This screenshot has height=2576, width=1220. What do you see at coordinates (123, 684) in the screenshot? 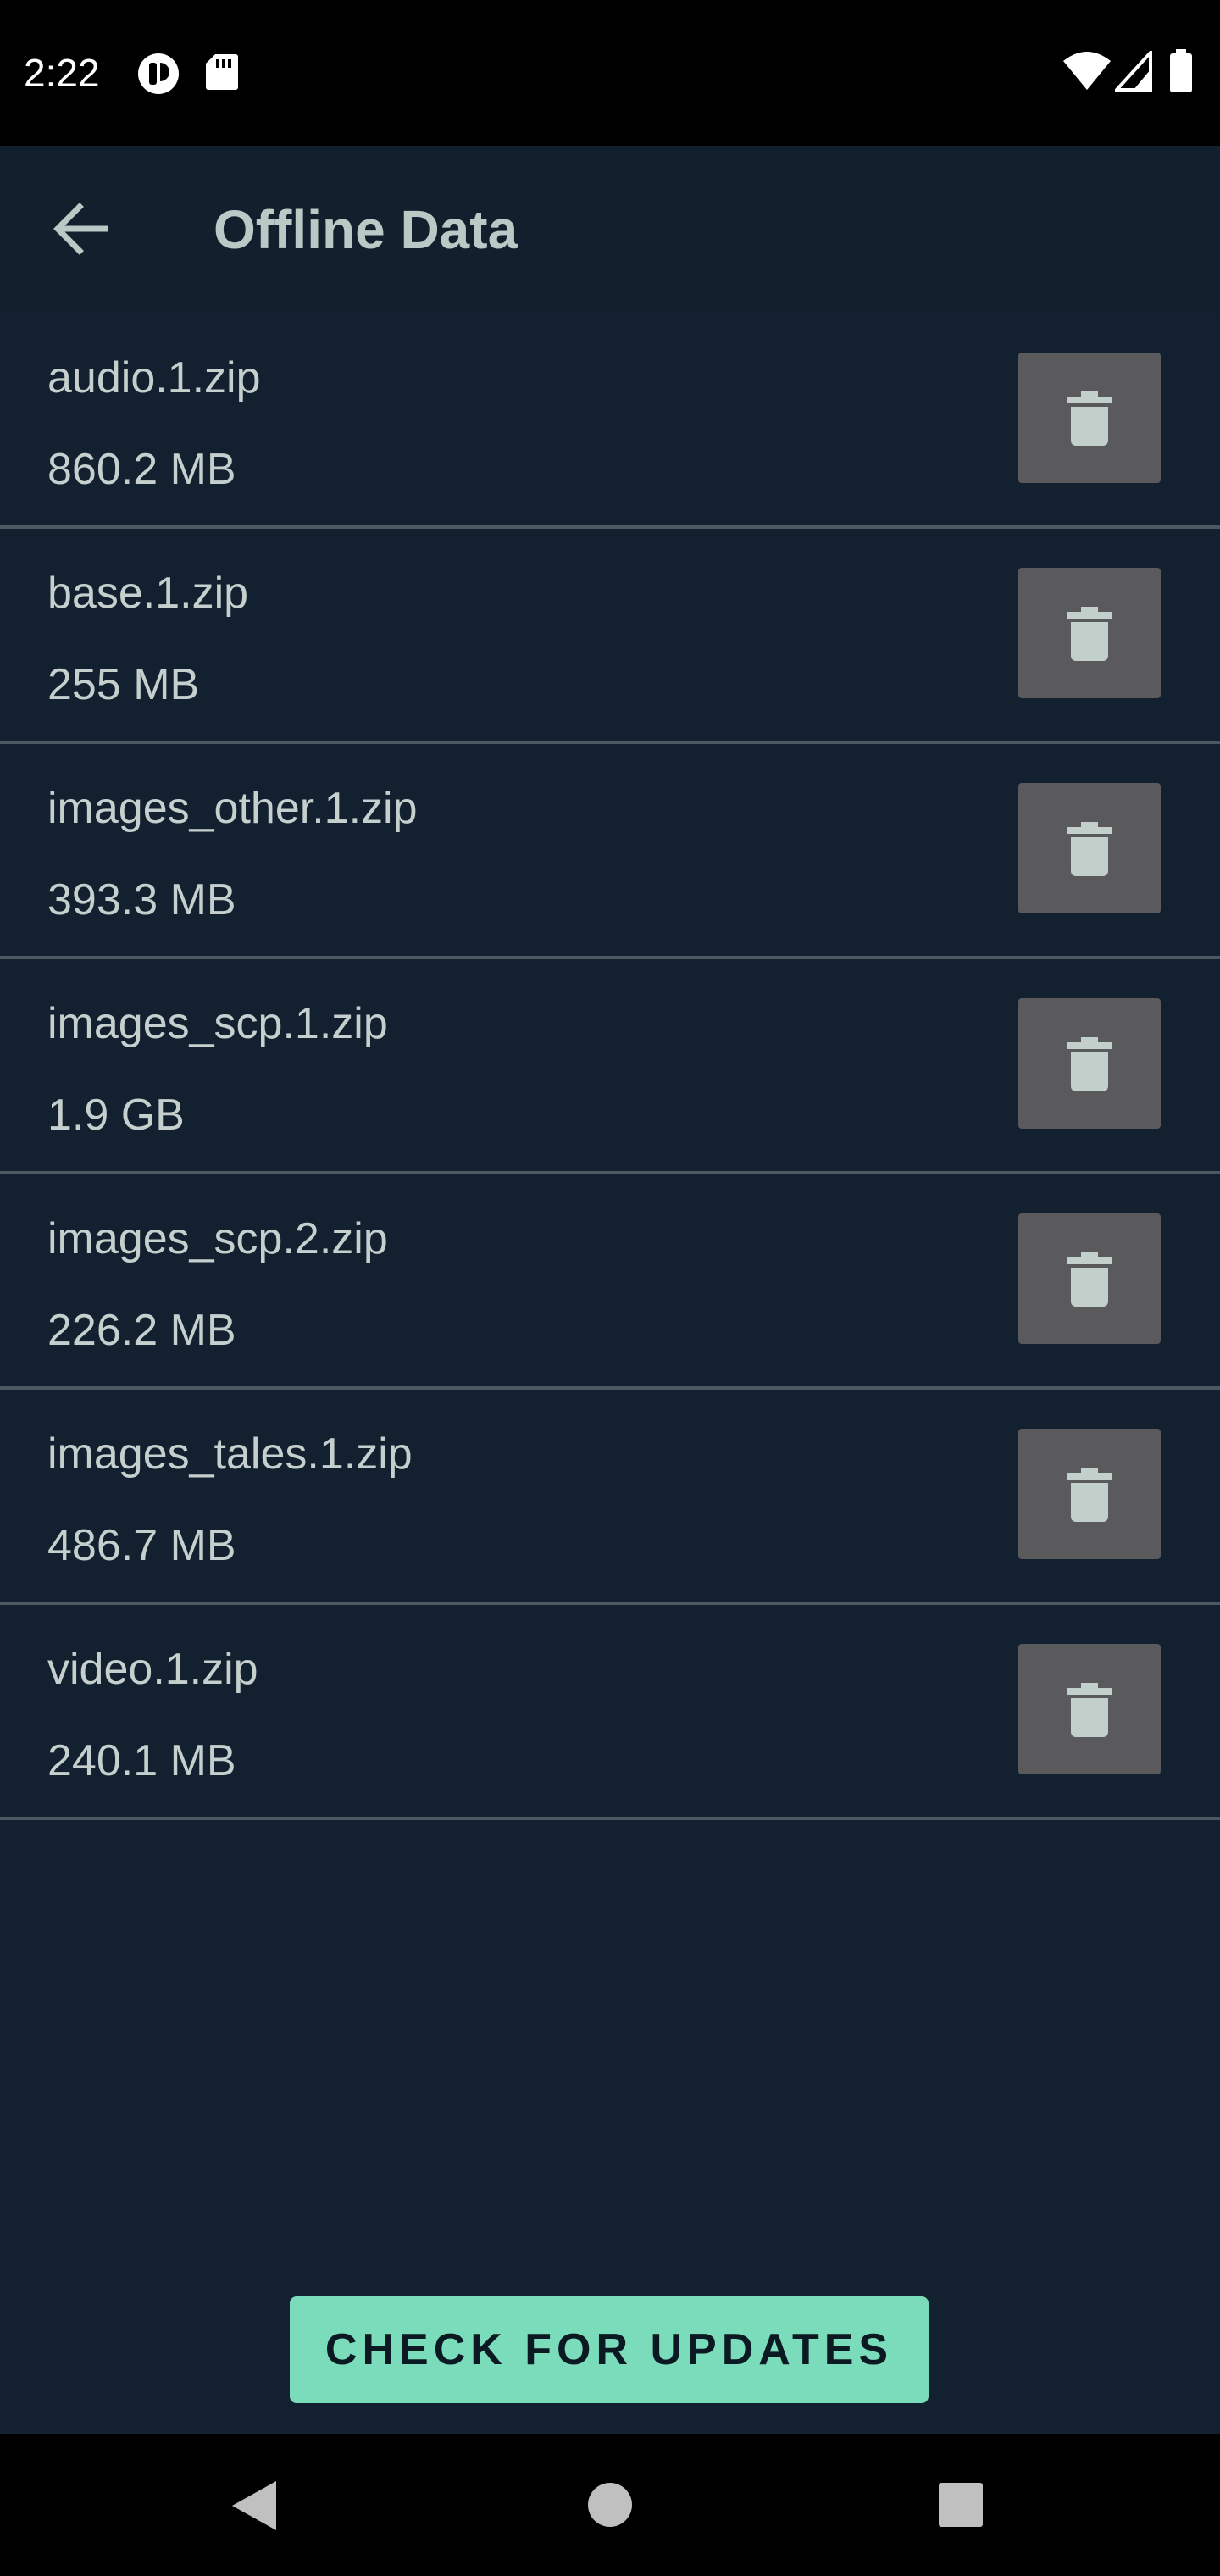
I see `file-size: 255 MB` at bounding box center [123, 684].